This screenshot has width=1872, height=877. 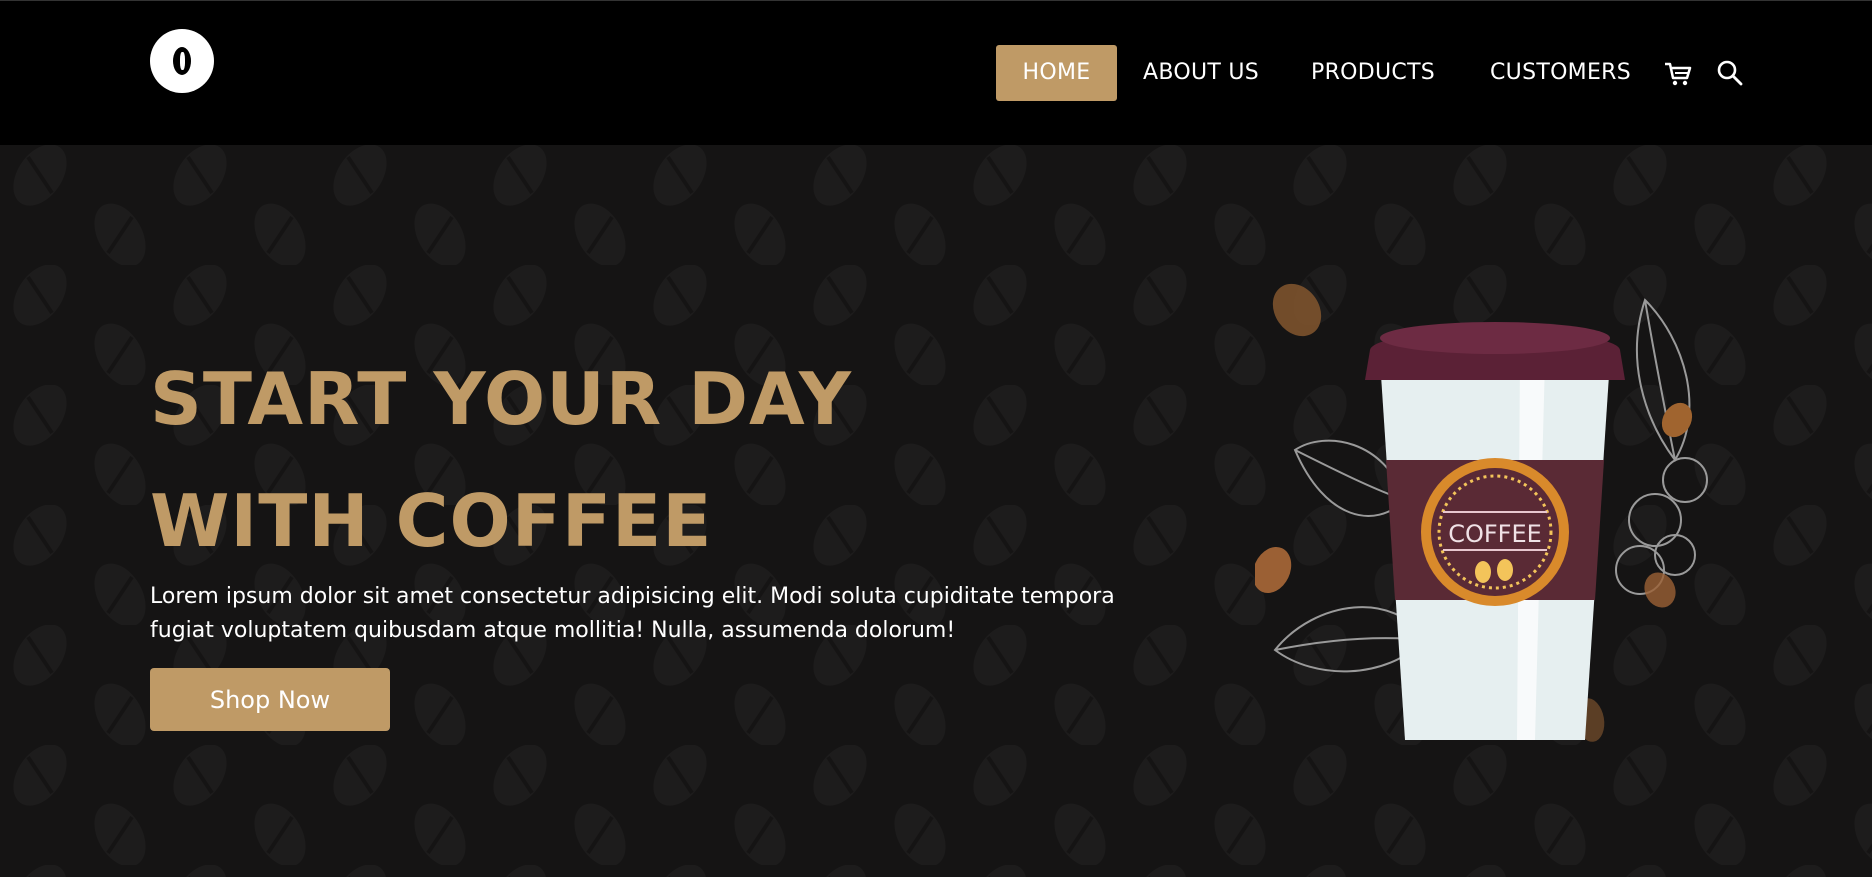 What do you see at coordinates (1201, 73) in the screenshot?
I see `nav-about-link: ABOUT US` at bounding box center [1201, 73].